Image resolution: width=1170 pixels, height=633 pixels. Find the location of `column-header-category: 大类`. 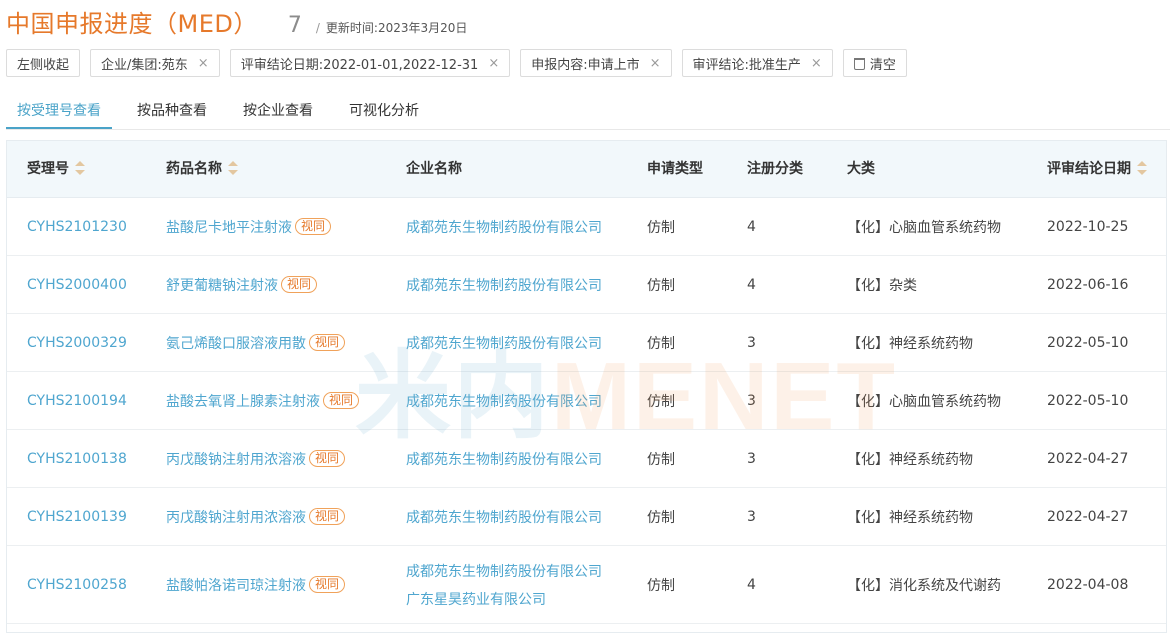

column-header-category: 大类 is located at coordinates (861, 169).